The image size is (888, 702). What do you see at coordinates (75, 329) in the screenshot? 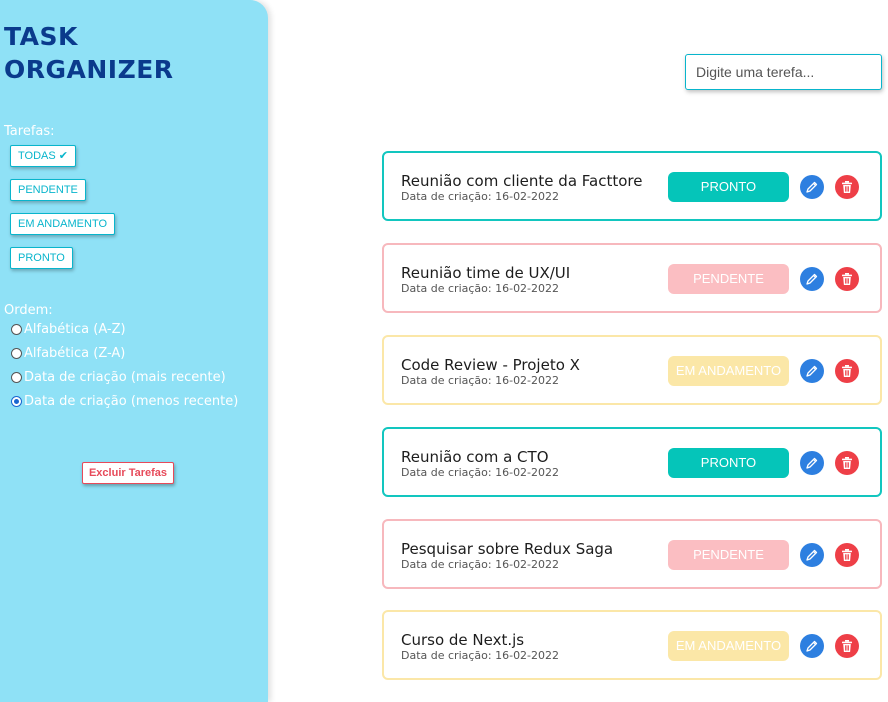
I see `order-option-label: Alfabética (A-Z)` at bounding box center [75, 329].